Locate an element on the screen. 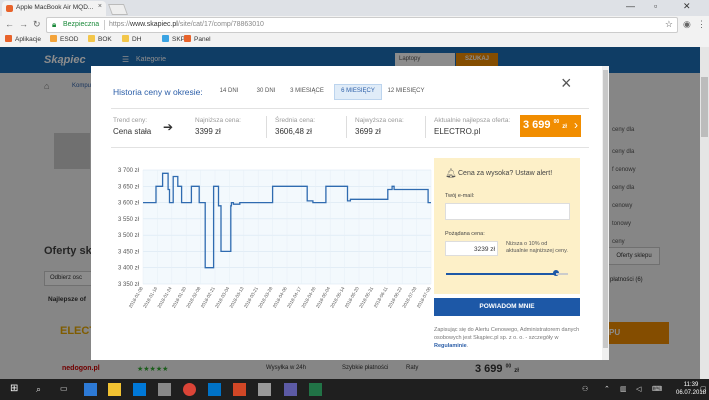 Image resolution: width=709 pixels, height=400 pixels. modal-title: Historia ceny w okresie: is located at coordinates (158, 92).